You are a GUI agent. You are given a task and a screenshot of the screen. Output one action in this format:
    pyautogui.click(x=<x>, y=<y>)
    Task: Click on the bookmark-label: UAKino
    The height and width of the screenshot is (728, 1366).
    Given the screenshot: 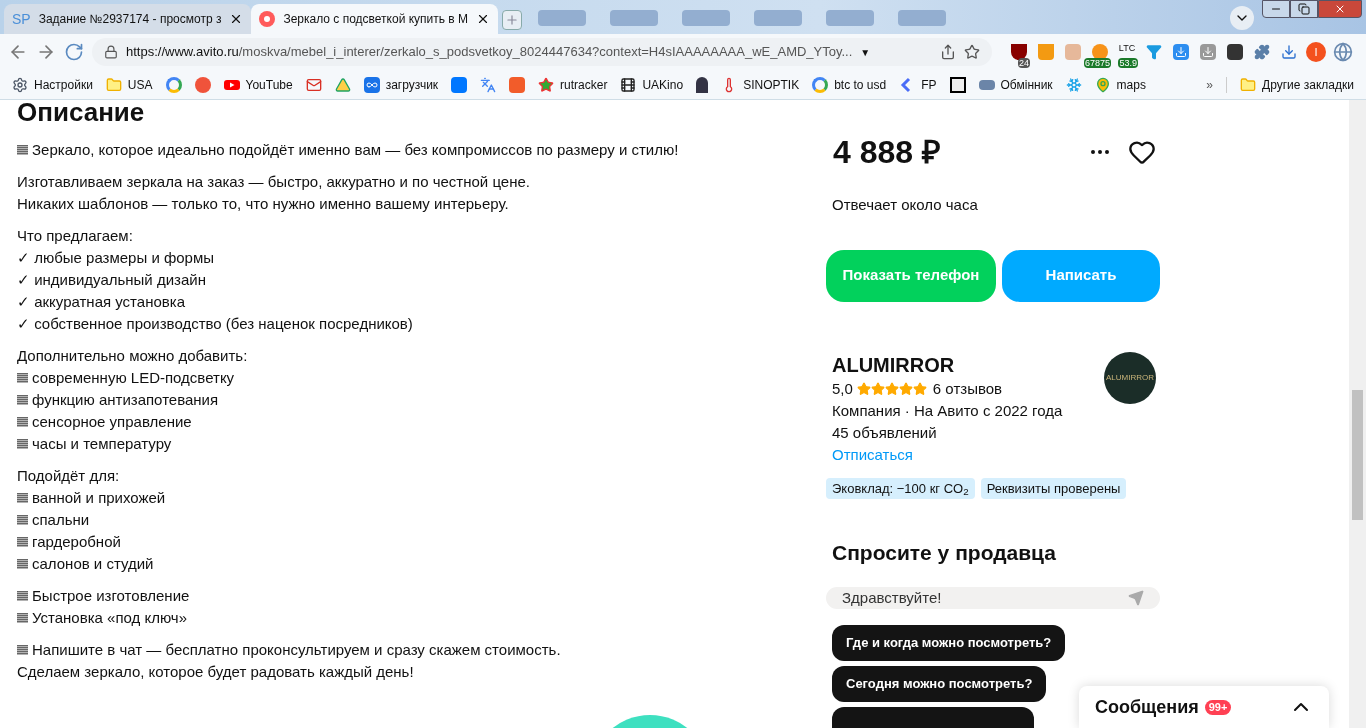 What is the action you would take?
    pyautogui.click(x=663, y=85)
    